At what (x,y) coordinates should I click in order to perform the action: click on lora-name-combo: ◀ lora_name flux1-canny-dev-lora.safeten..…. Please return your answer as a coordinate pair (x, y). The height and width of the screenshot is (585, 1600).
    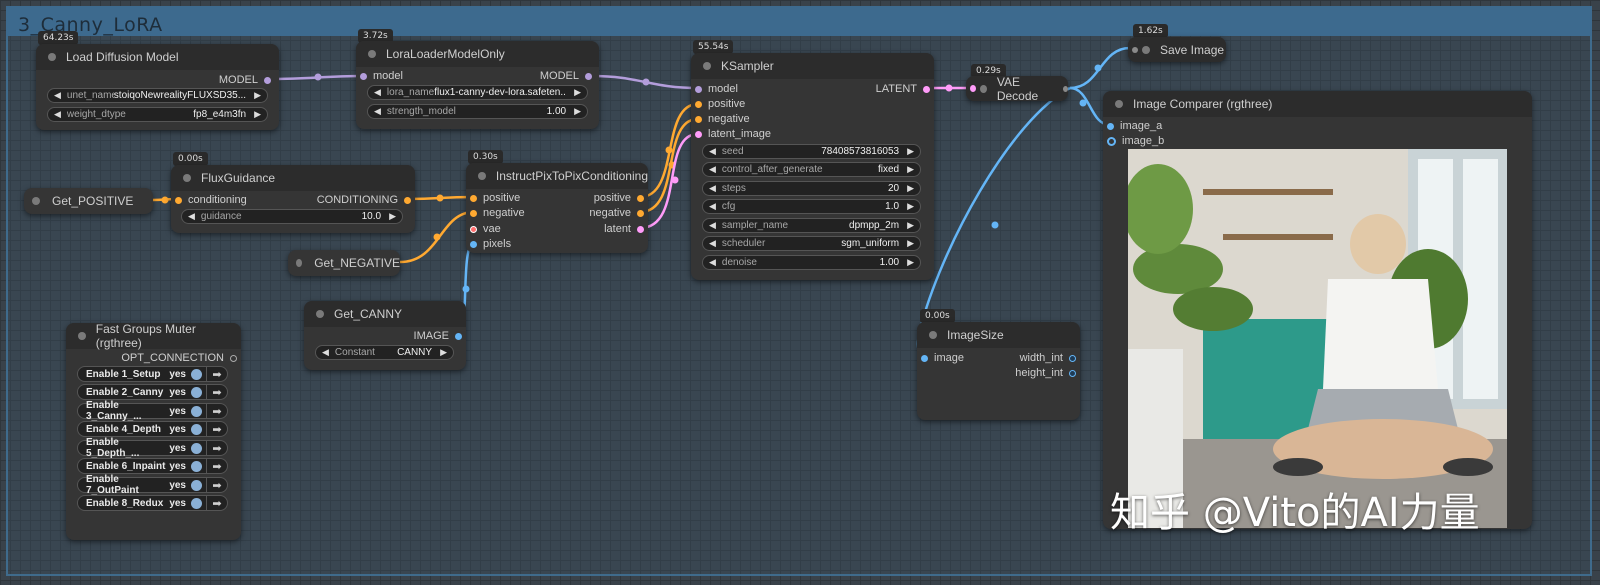
    Looking at the image, I should click on (477, 92).